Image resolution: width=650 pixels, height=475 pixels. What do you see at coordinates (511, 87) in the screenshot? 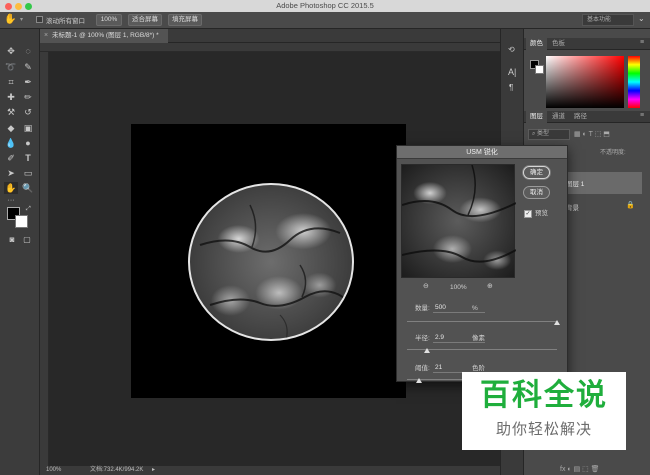
I see `paragraph-panel-icon: ¶` at bounding box center [511, 87].